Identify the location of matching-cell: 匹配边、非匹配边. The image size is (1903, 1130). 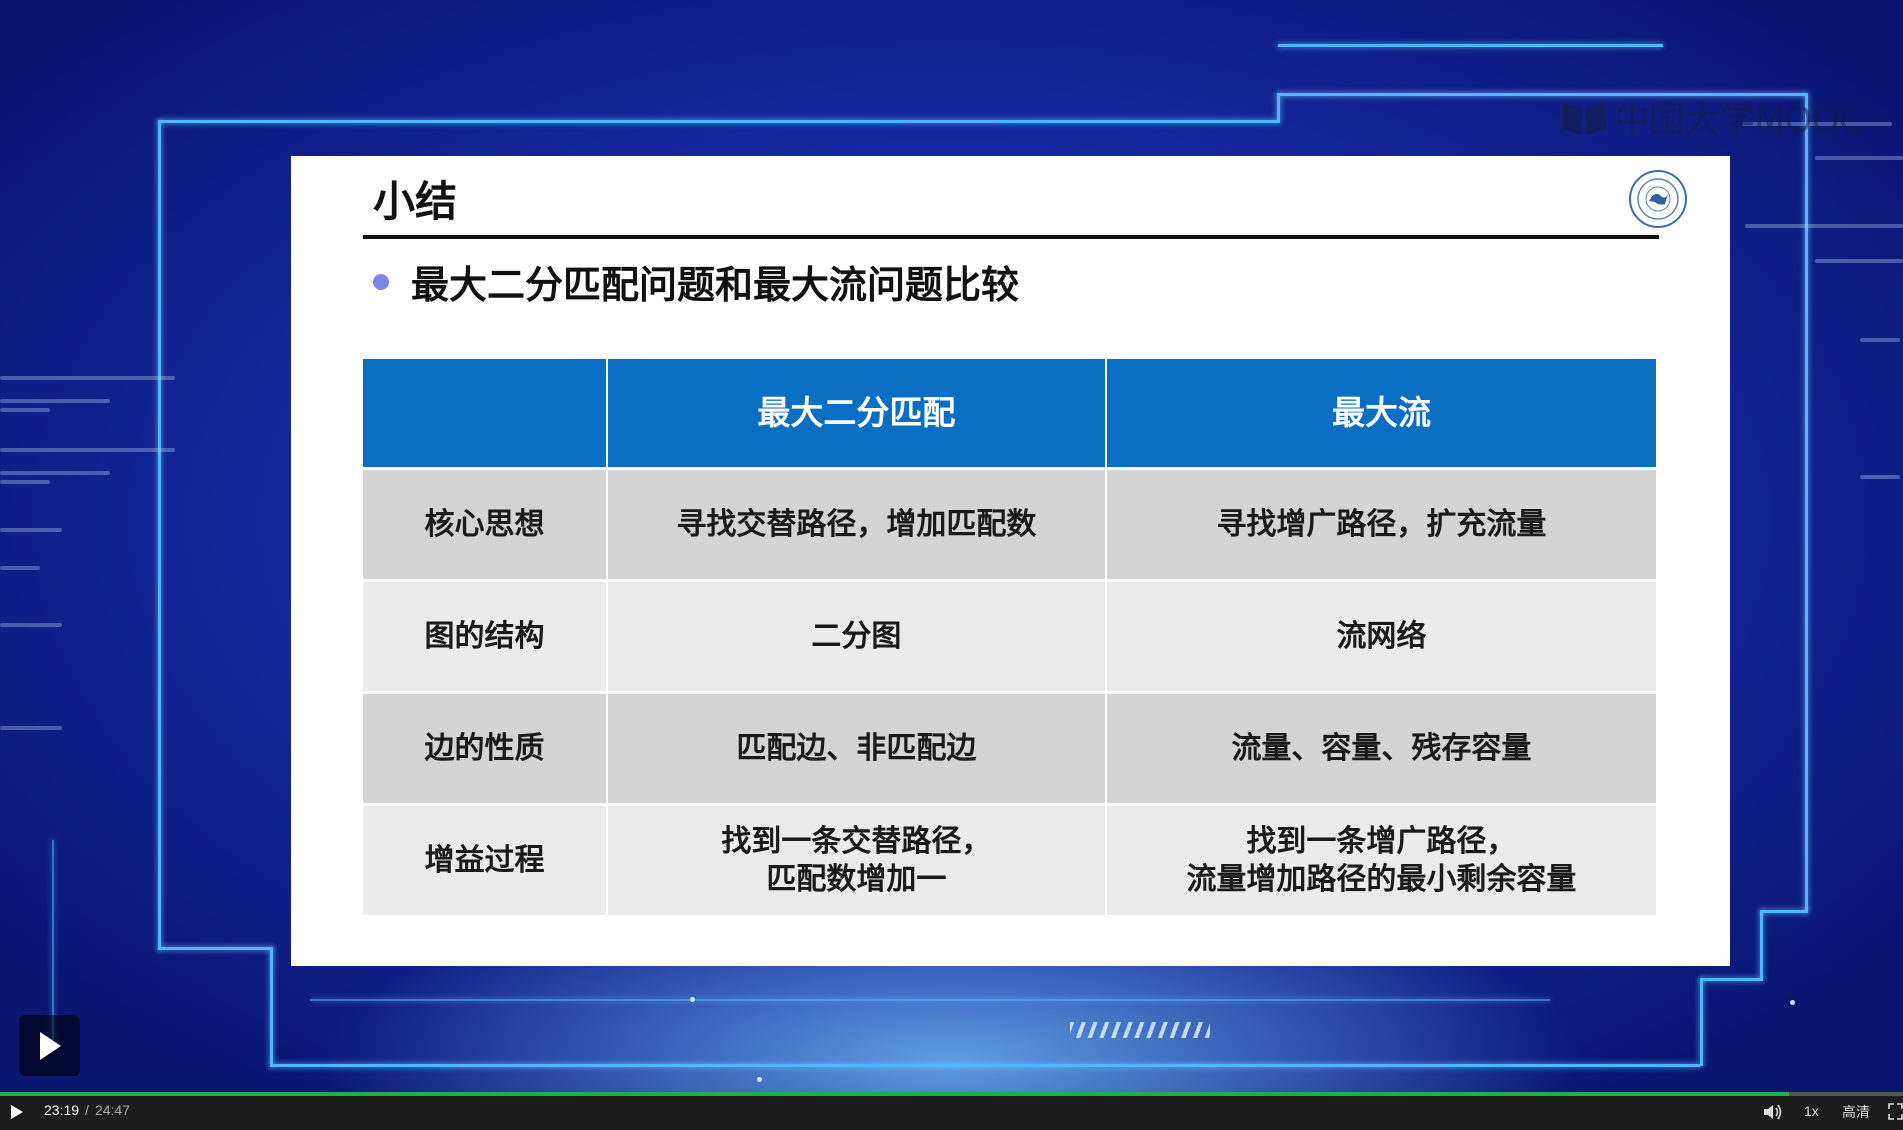
(856, 749).